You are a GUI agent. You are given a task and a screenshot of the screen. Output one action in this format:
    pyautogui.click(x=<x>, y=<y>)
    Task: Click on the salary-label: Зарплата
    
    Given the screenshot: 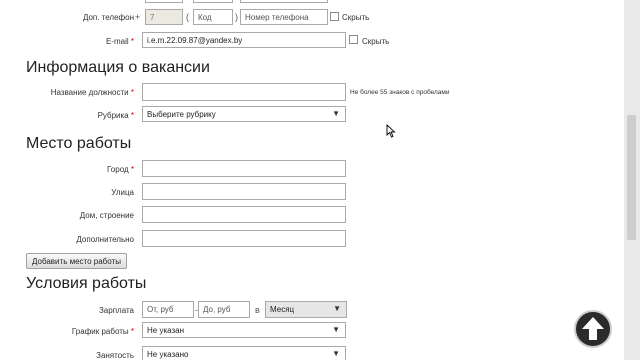 What is the action you would take?
    pyautogui.click(x=116, y=310)
    